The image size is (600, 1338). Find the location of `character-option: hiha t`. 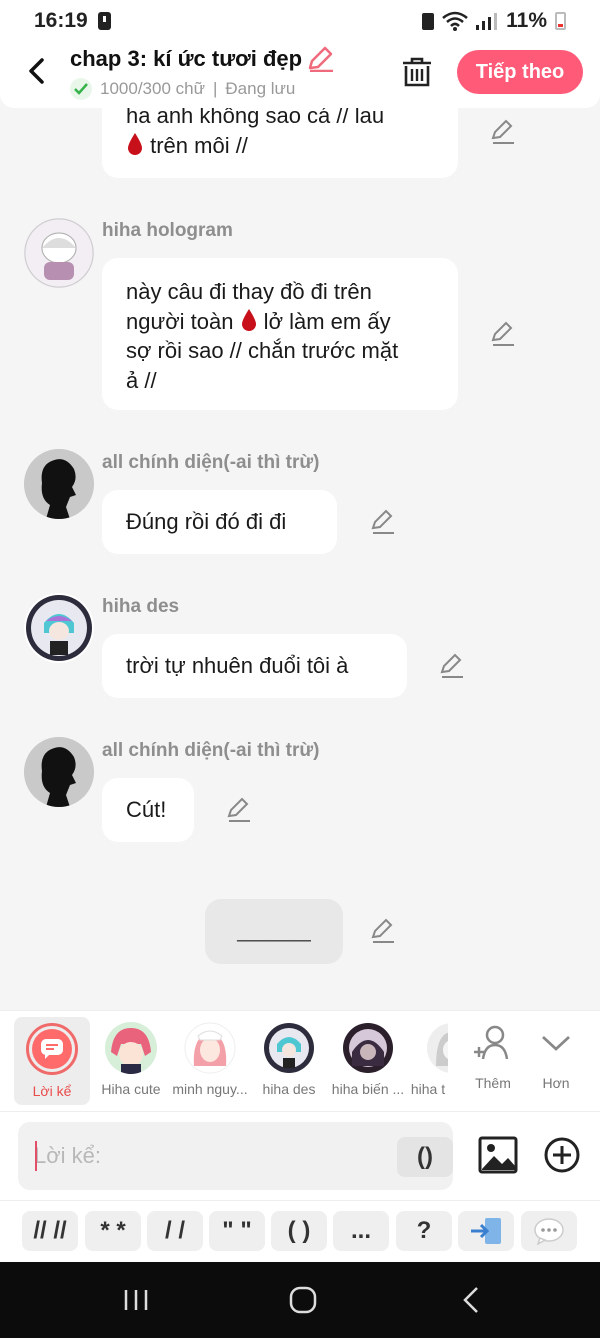

character-option: hiha t is located at coordinates (428, 1057).